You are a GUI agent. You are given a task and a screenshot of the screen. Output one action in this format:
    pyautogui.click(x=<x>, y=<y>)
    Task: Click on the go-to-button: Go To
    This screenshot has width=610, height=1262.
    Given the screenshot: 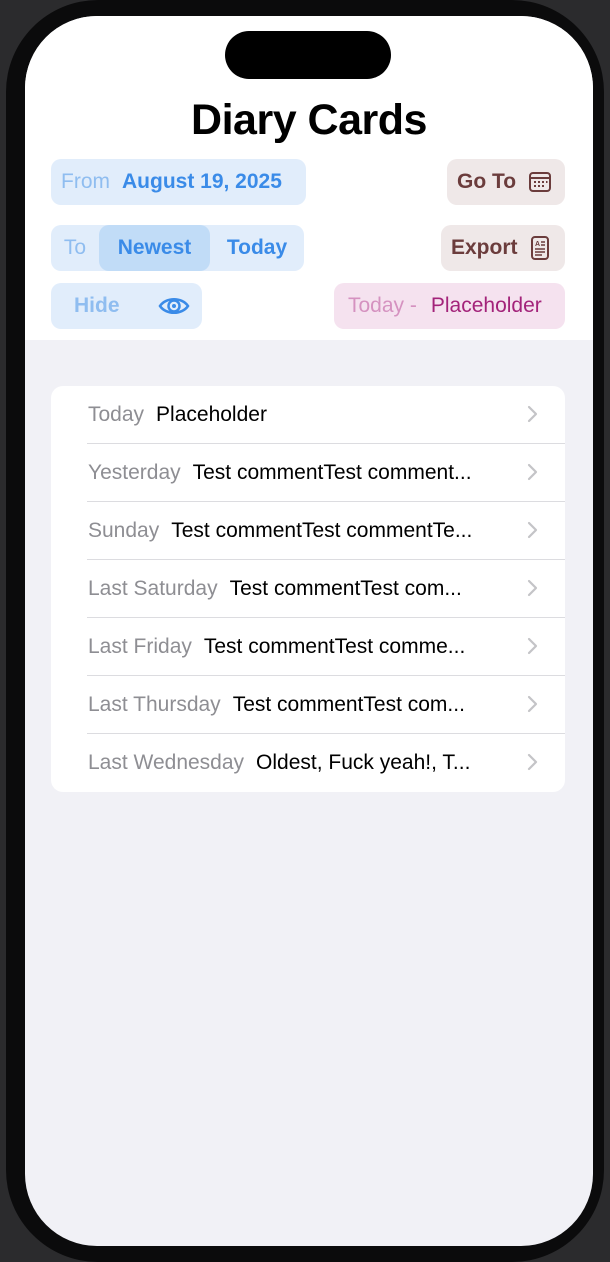 What is the action you would take?
    pyautogui.click(x=506, y=182)
    